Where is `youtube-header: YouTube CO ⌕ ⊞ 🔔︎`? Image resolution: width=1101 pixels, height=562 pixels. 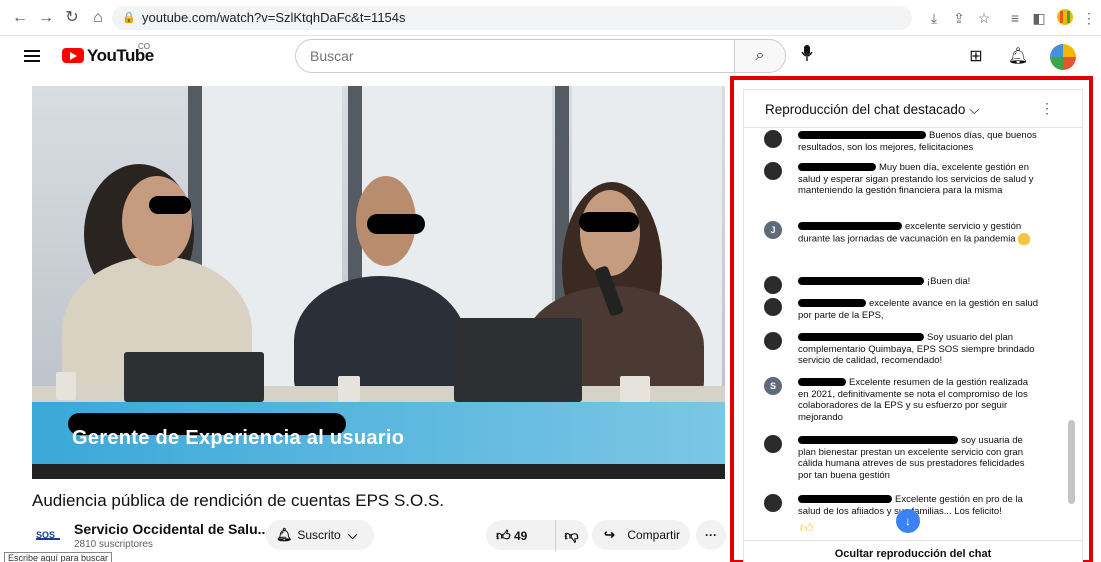 youtube-header: YouTube CO ⌕ ⊞ 🔔︎ is located at coordinates (550, 58).